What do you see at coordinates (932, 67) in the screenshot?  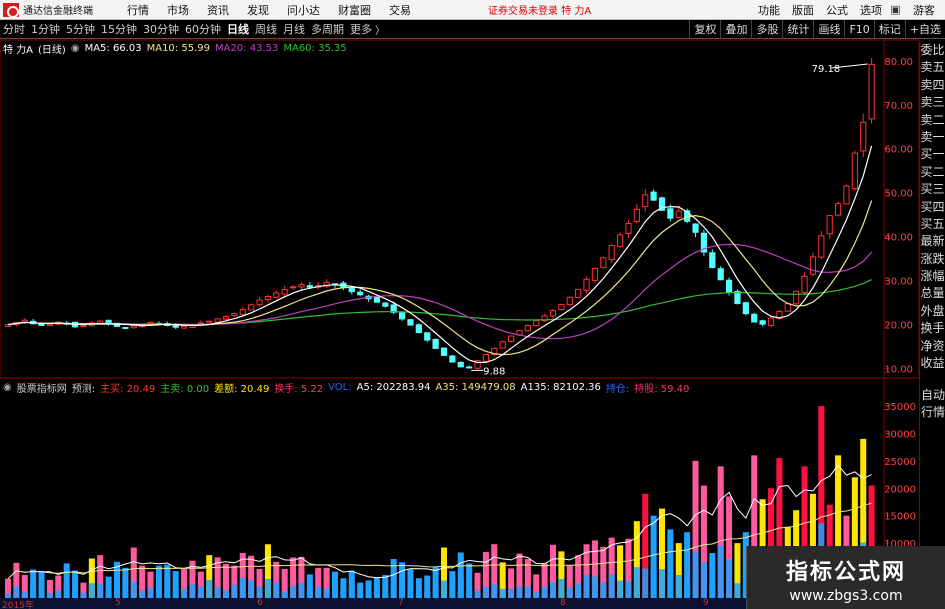 I see `side-item-1: 卖五` at bounding box center [932, 67].